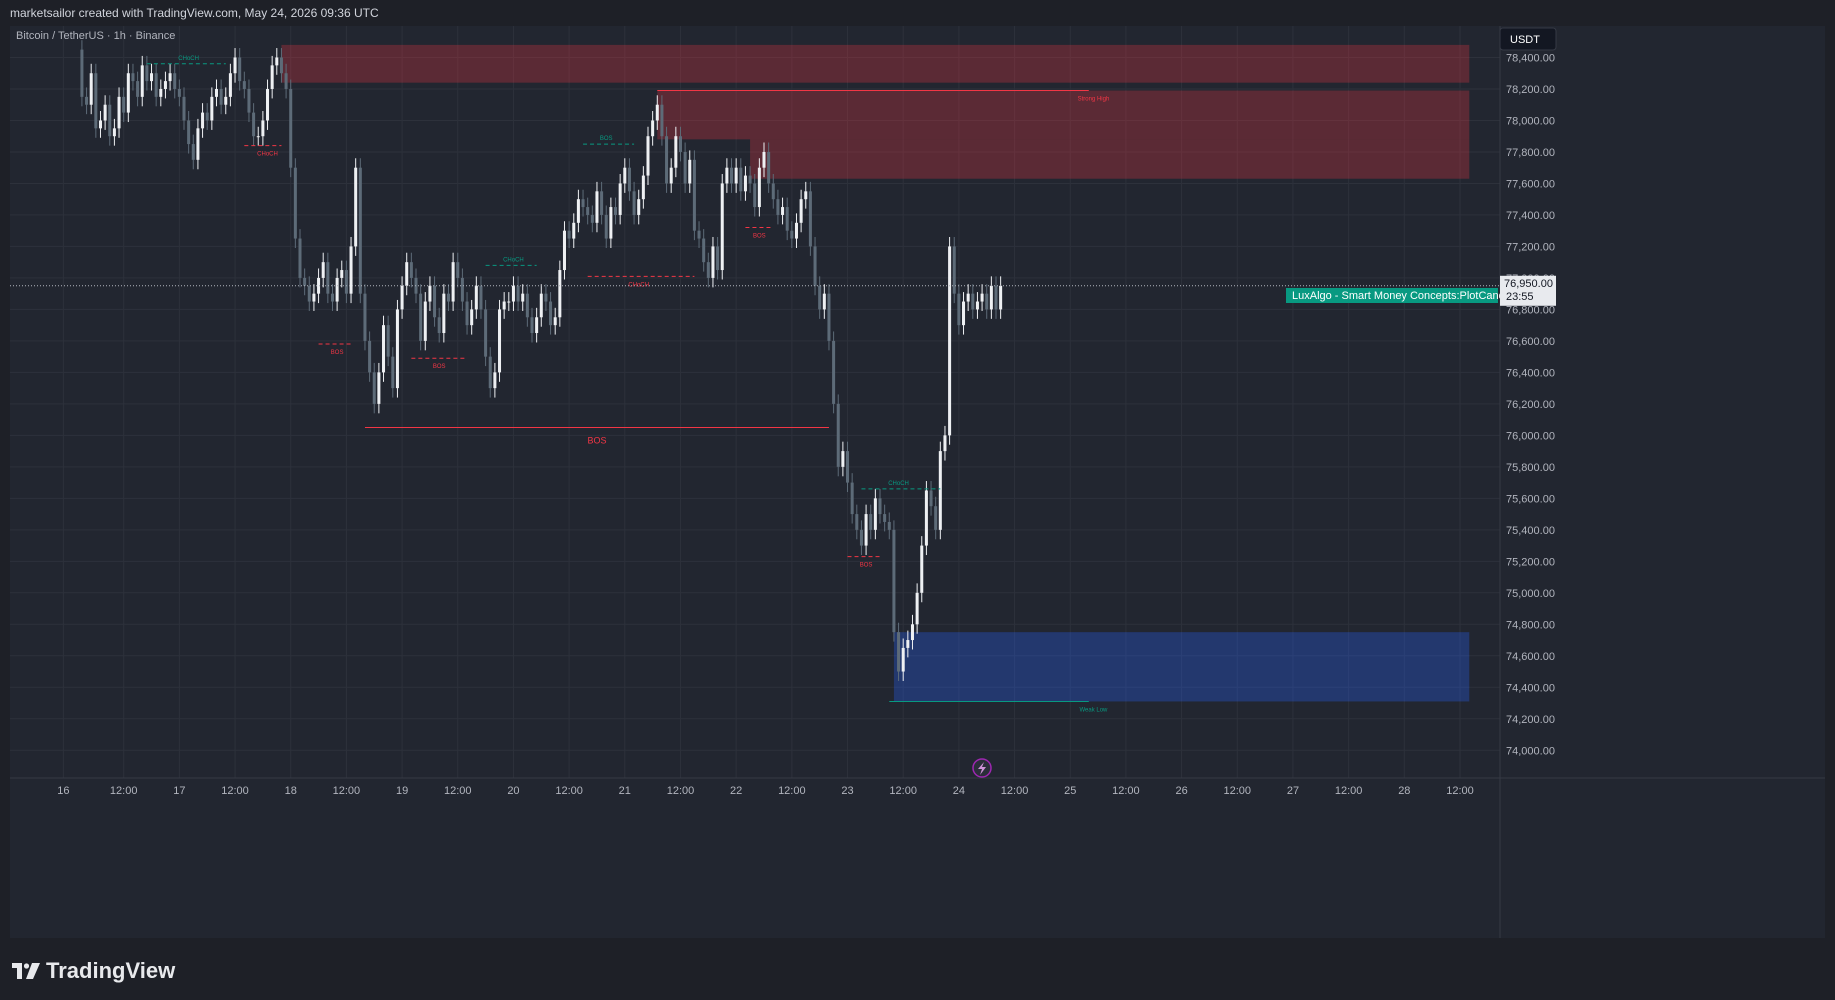 This screenshot has width=1835, height=1000. What do you see at coordinates (1070, 791) in the screenshot?
I see `time-tick-label: 25` at bounding box center [1070, 791].